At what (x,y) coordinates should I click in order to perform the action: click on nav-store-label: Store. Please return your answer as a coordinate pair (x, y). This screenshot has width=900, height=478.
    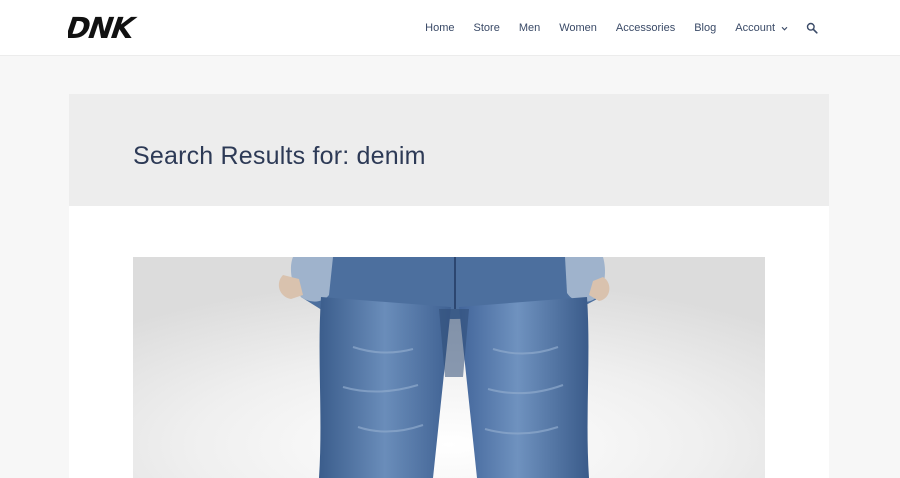
    Looking at the image, I should click on (486, 28).